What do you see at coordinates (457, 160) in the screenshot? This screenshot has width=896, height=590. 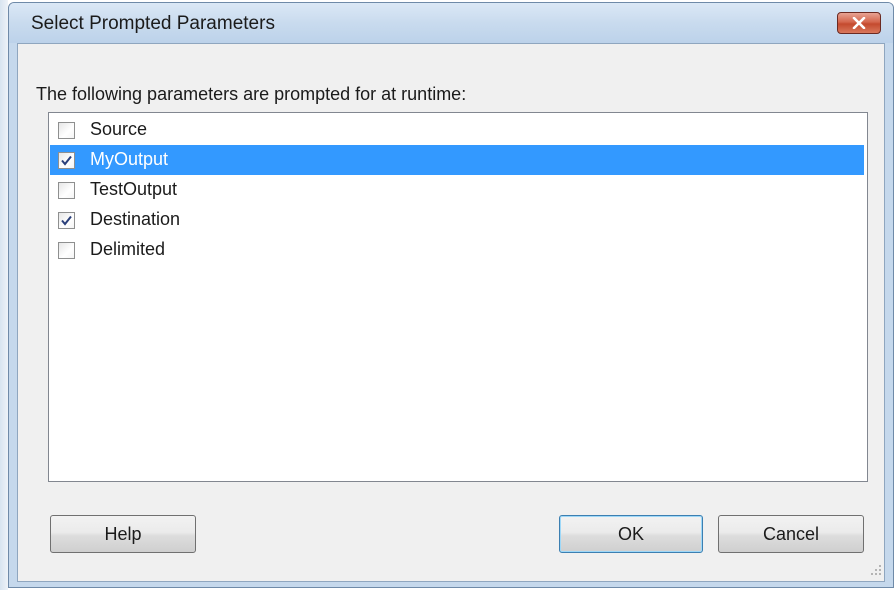 I see `list-item-myoutput: MyOutput` at bounding box center [457, 160].